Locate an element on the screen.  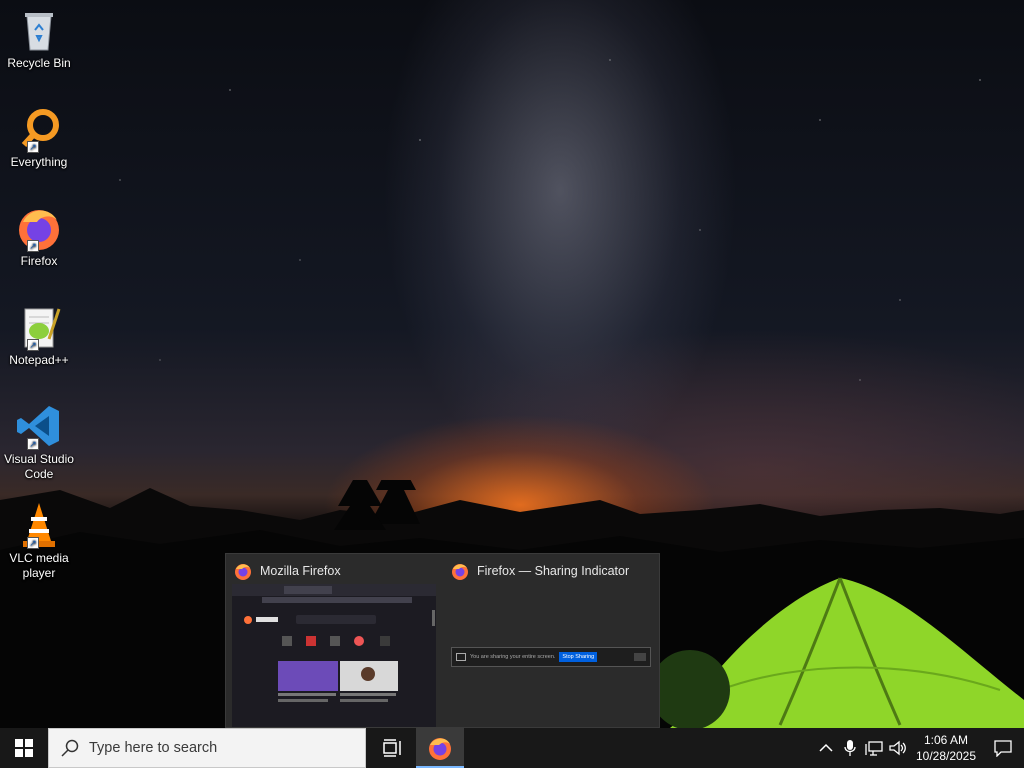
search-icon is located at coordinates (70, 748).